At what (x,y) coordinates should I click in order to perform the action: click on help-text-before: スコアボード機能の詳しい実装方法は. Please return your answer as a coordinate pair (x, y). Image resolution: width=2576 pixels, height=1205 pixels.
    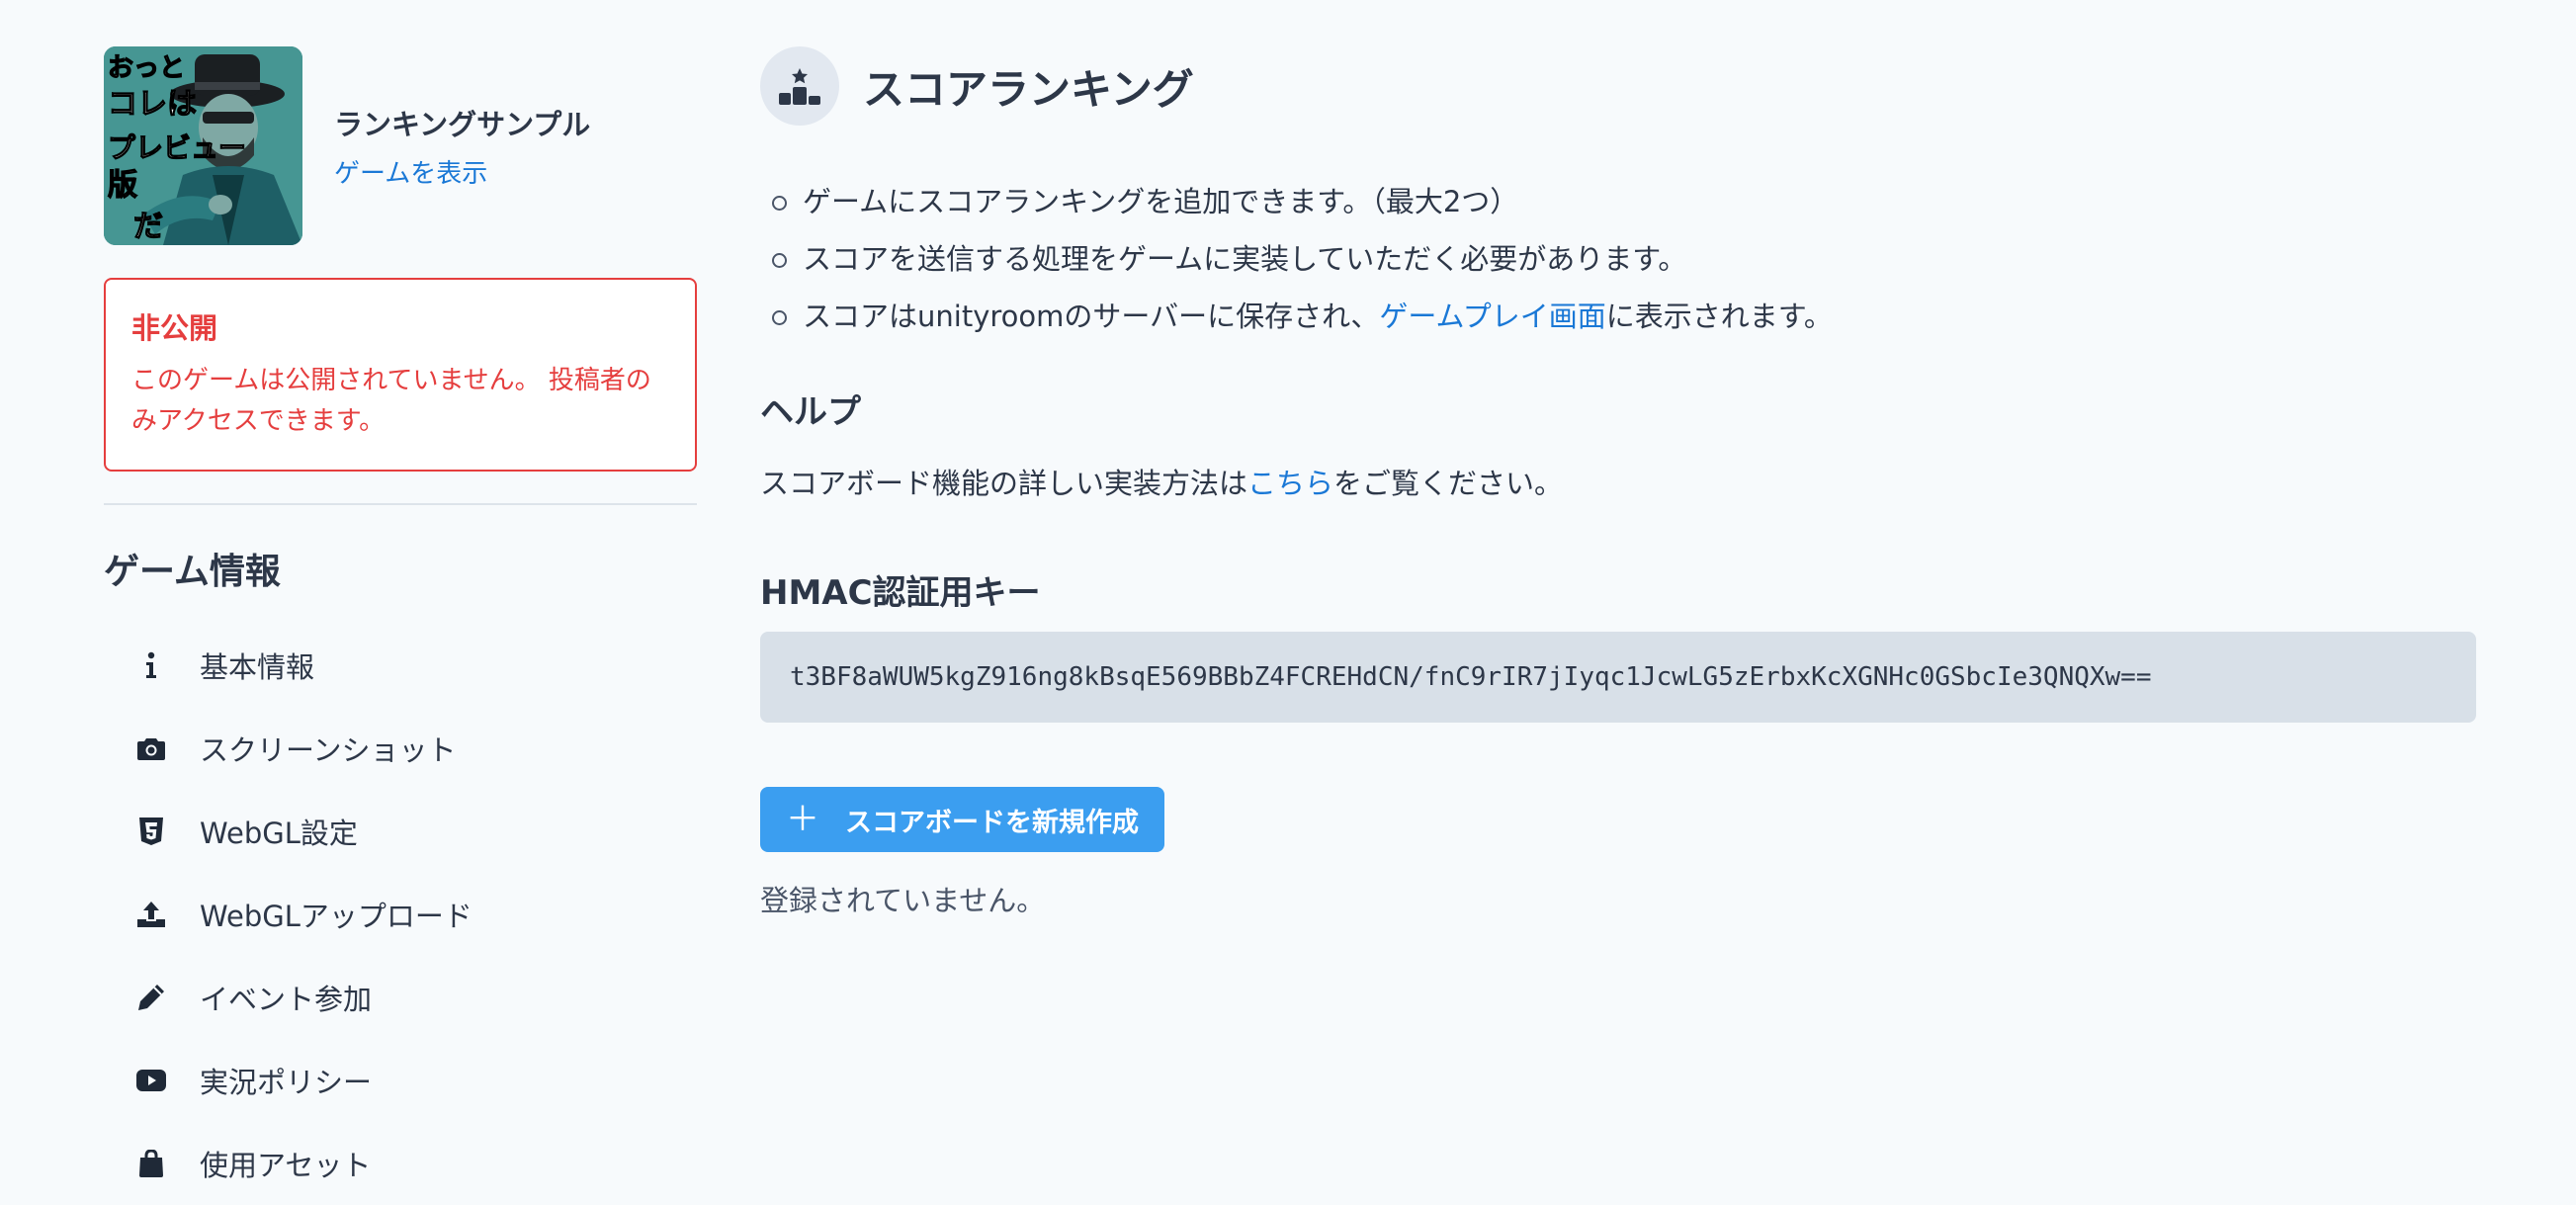
    Looking at the image, I should click on (1004, 483).